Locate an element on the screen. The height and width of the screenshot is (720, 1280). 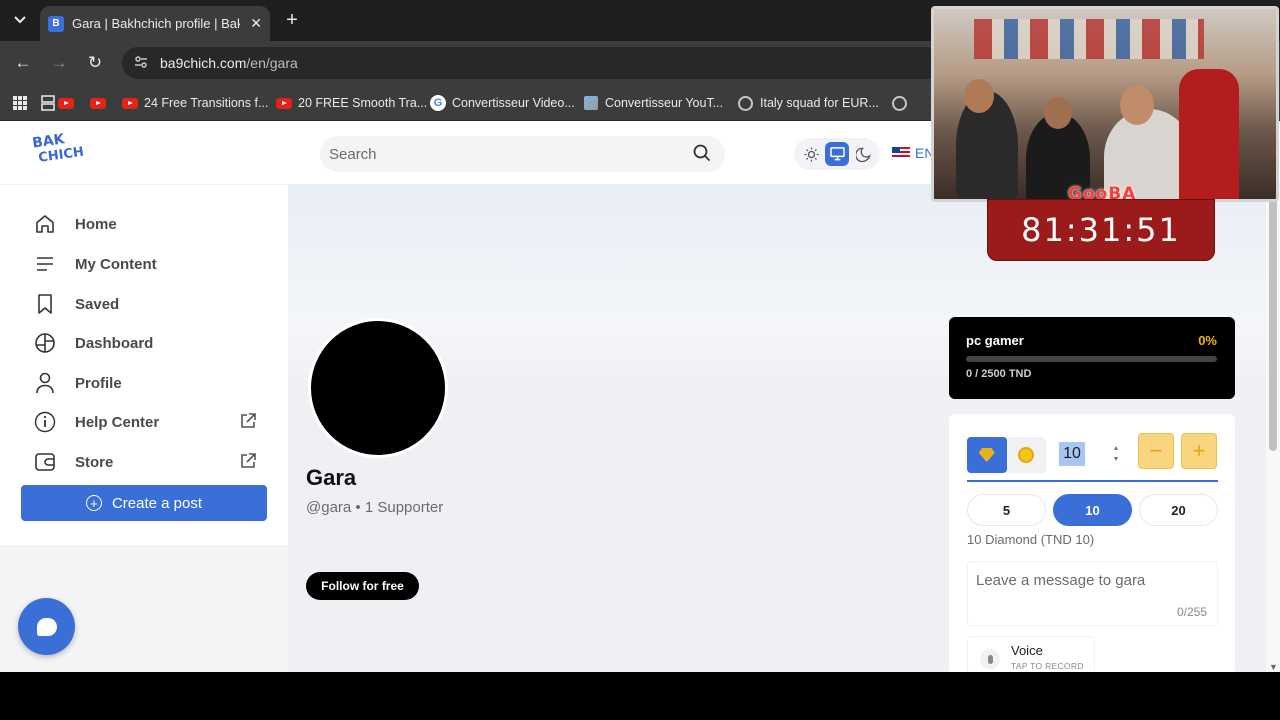
us-flag-icon is located at coordinates (901, 153).